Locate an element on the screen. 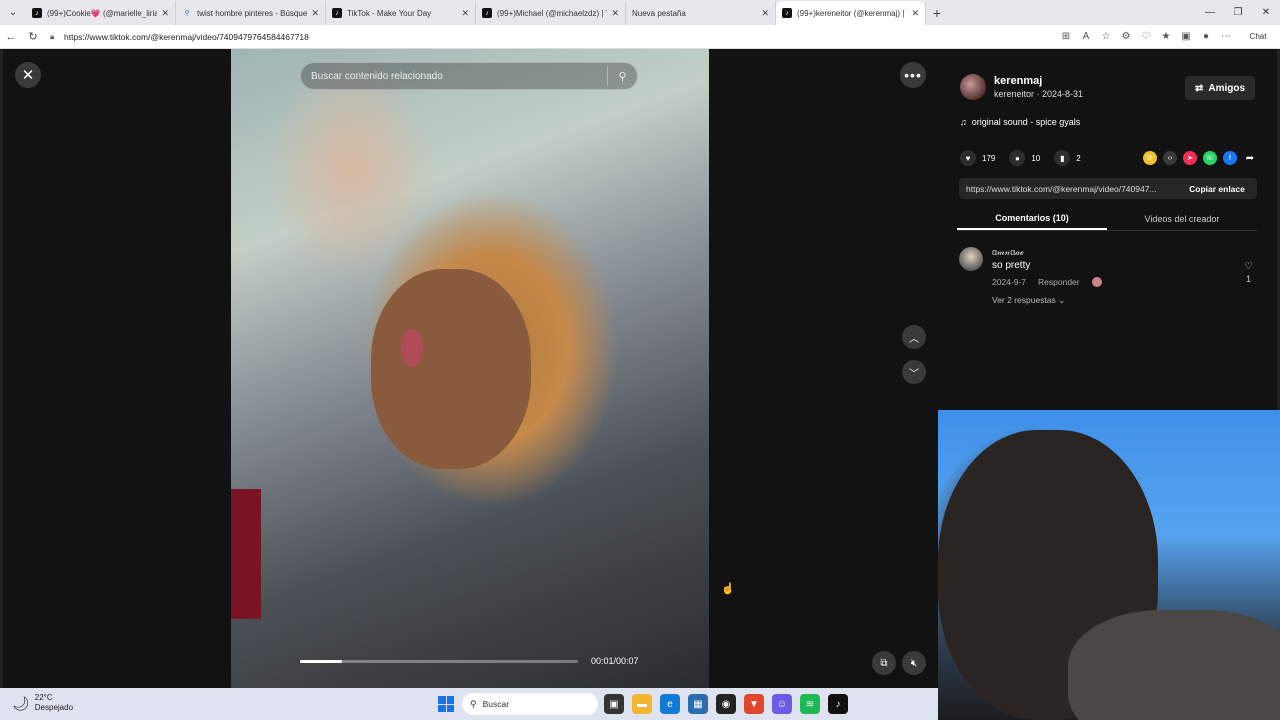  browser-essentials-icon: ♡ is located at coordinates (1146, 37).